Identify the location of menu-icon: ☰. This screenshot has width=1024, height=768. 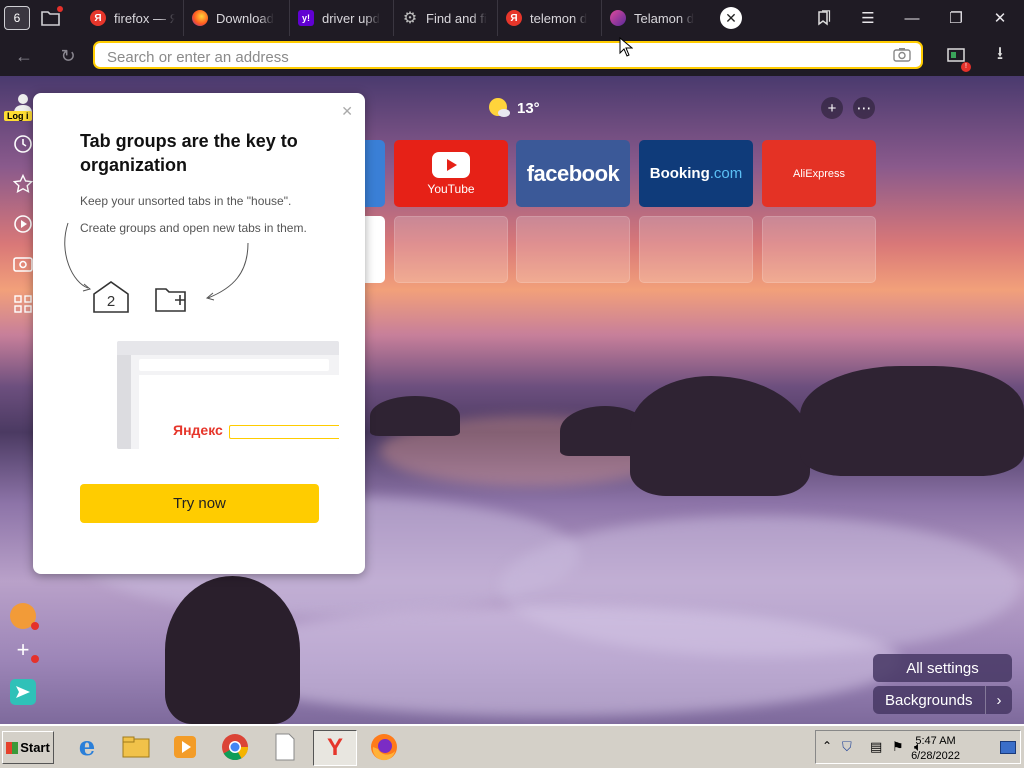
(868, 18).